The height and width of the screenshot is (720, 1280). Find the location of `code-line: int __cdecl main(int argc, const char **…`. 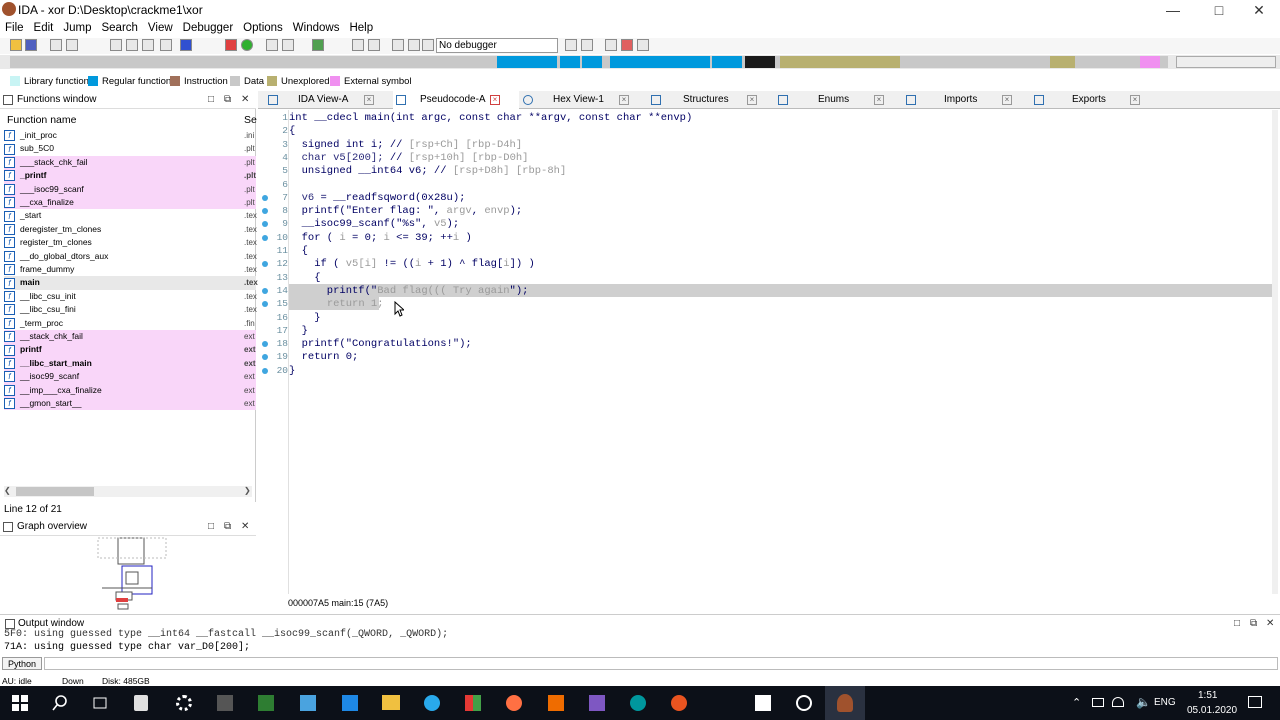

code-line: int __cdecl main(int argc, const char **… is located at coordinates (490, 118).